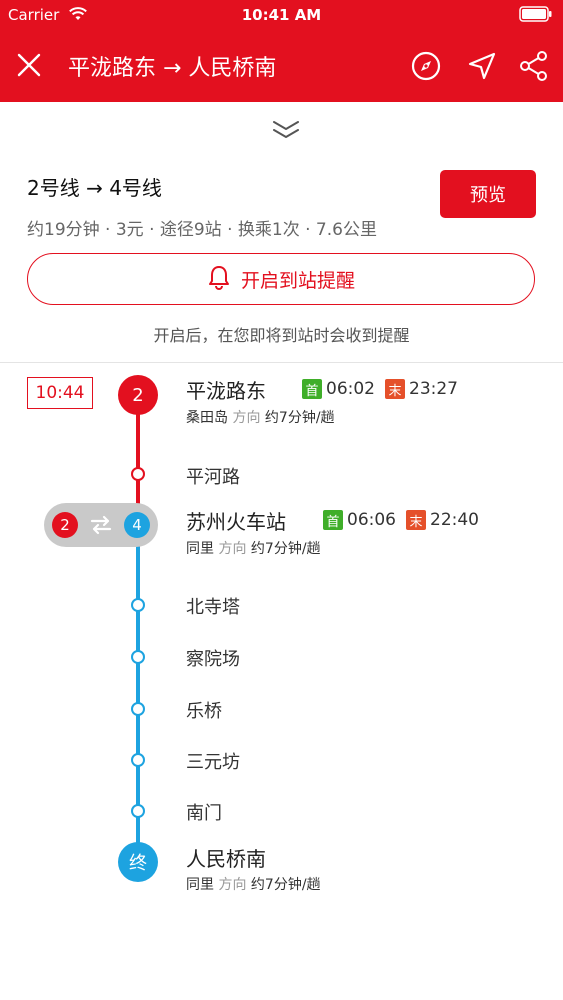 This screenshot has width=563, height=1000. What do you see at coordinates (454, 520) in the screenshot?
I see `last-train-time: 22:40` at bounding box center [454, 520].